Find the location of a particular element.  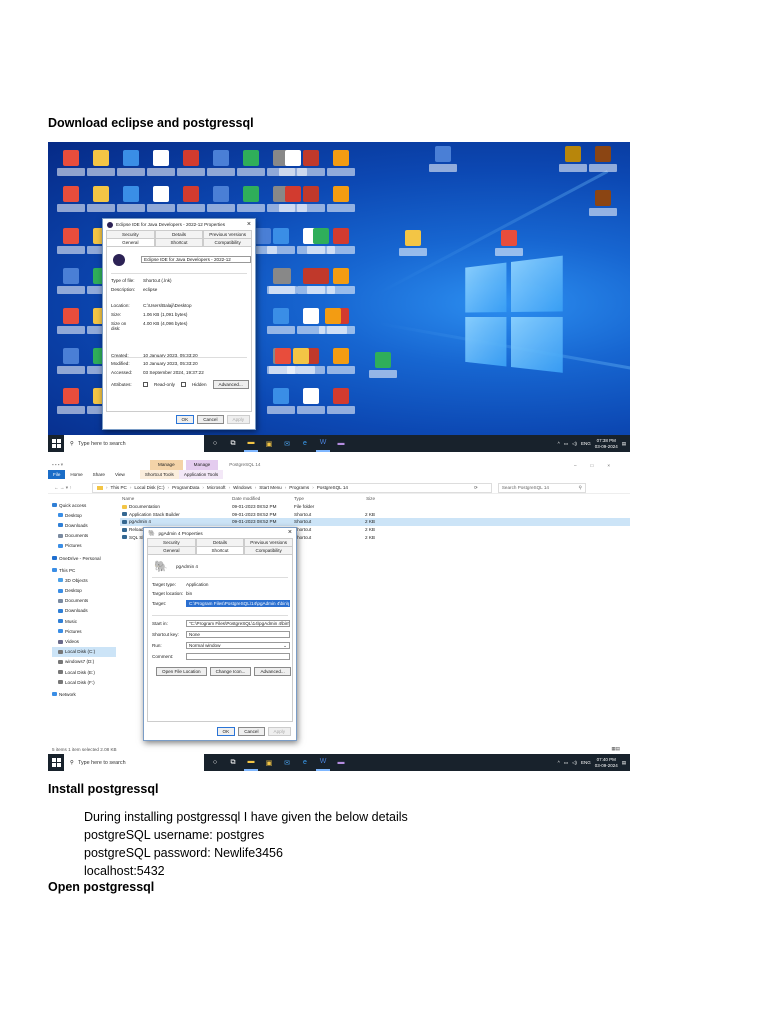

hidden-checkbox is located at coordinates (183, 384).